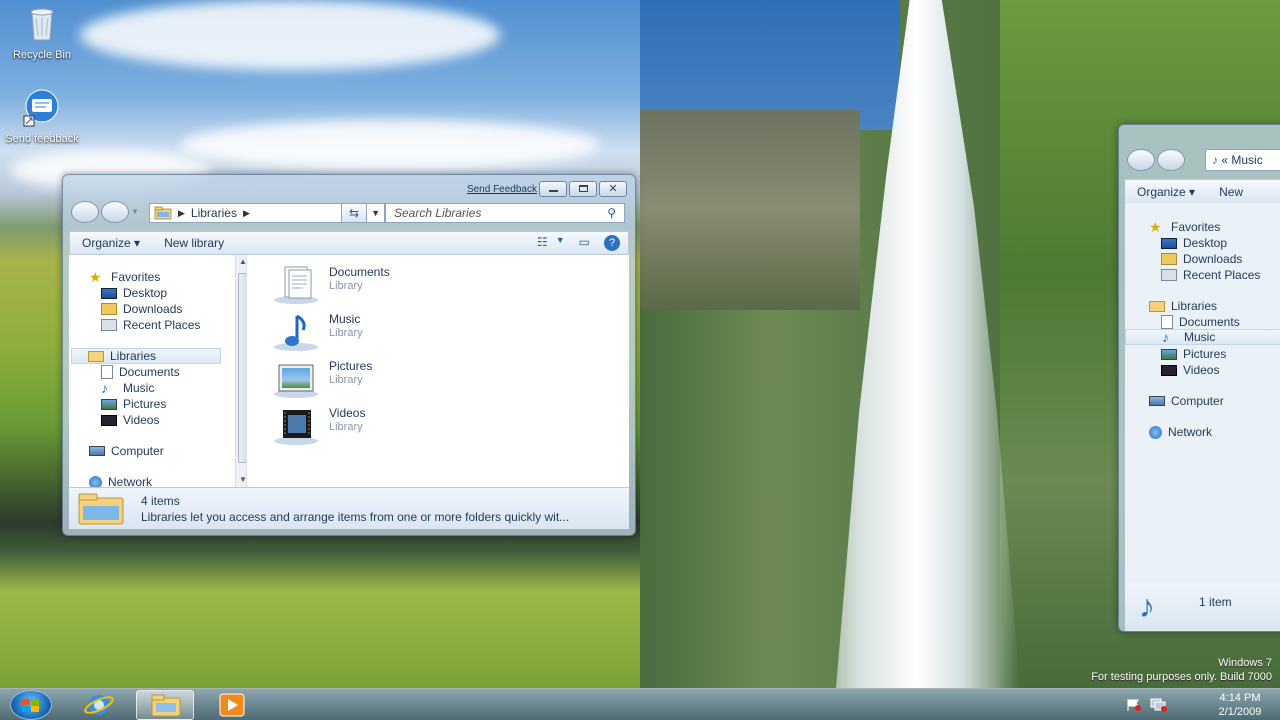  I want to click on new-button: New, so click(1231, 192).